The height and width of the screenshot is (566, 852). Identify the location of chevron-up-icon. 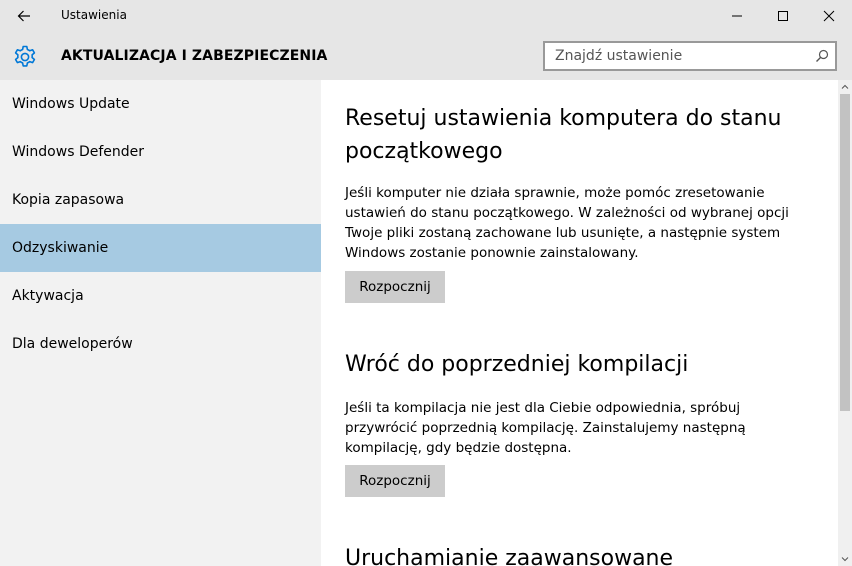
(845, 86).